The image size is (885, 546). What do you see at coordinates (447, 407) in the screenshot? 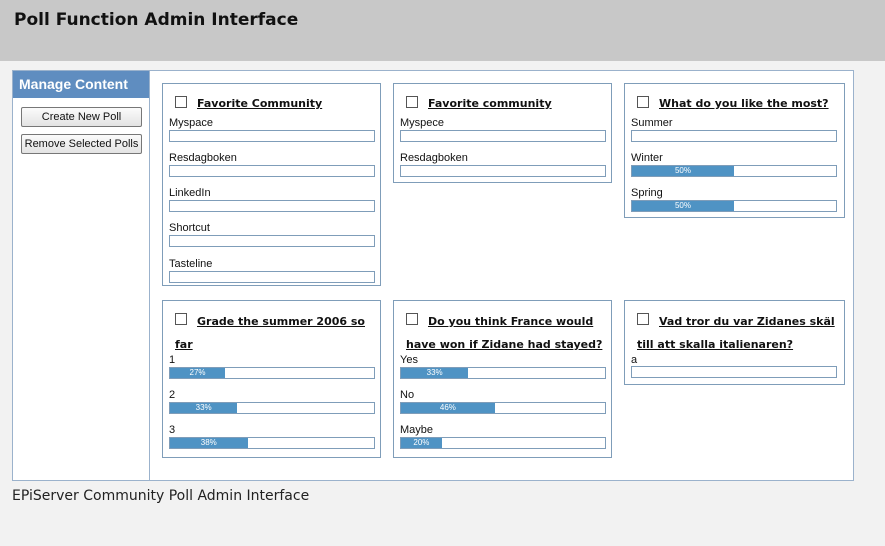
I see `option-percent-label: 46%` at bounding box center [447, 407].